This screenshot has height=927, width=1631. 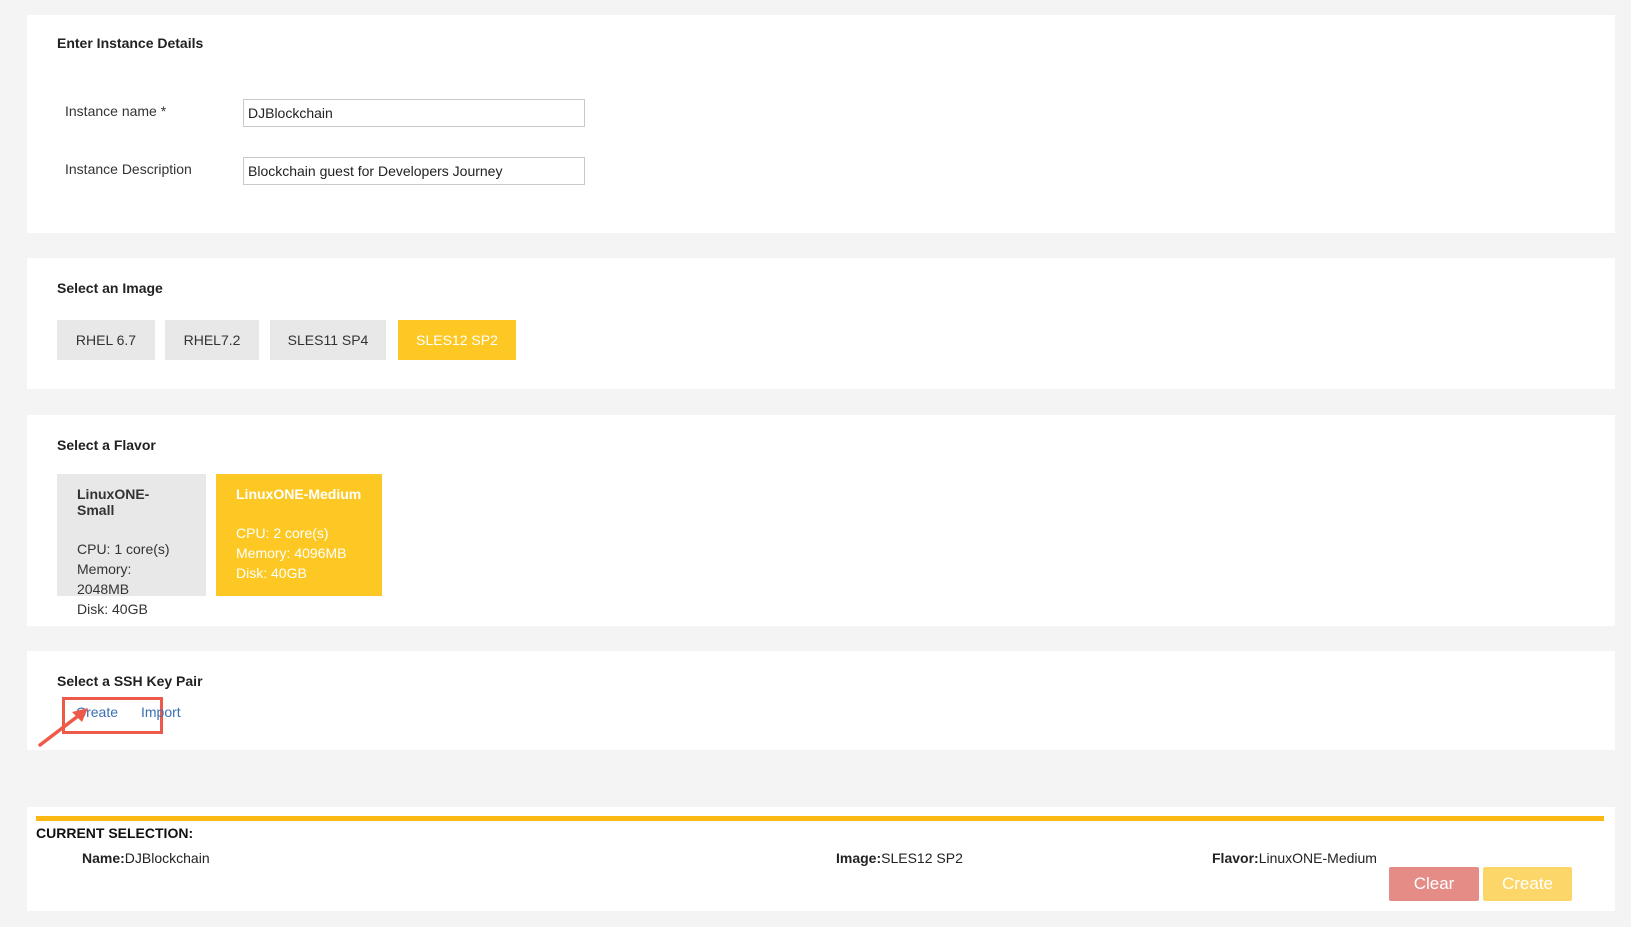 What do you see at coordinates (115, 833) in the screenshot?
I see `current-selection-title: CURRENT SELECTION:` at bounding box center [115, 833].